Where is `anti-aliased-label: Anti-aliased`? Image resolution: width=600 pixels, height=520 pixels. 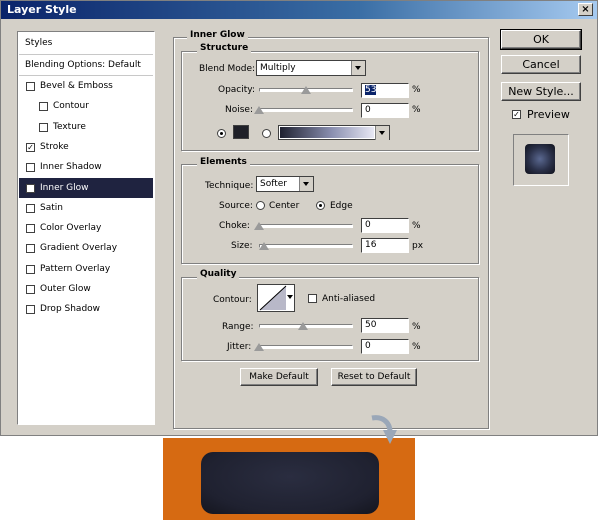 anti-aliased-label: Anti-aliased is located at coordinates (349, 299).